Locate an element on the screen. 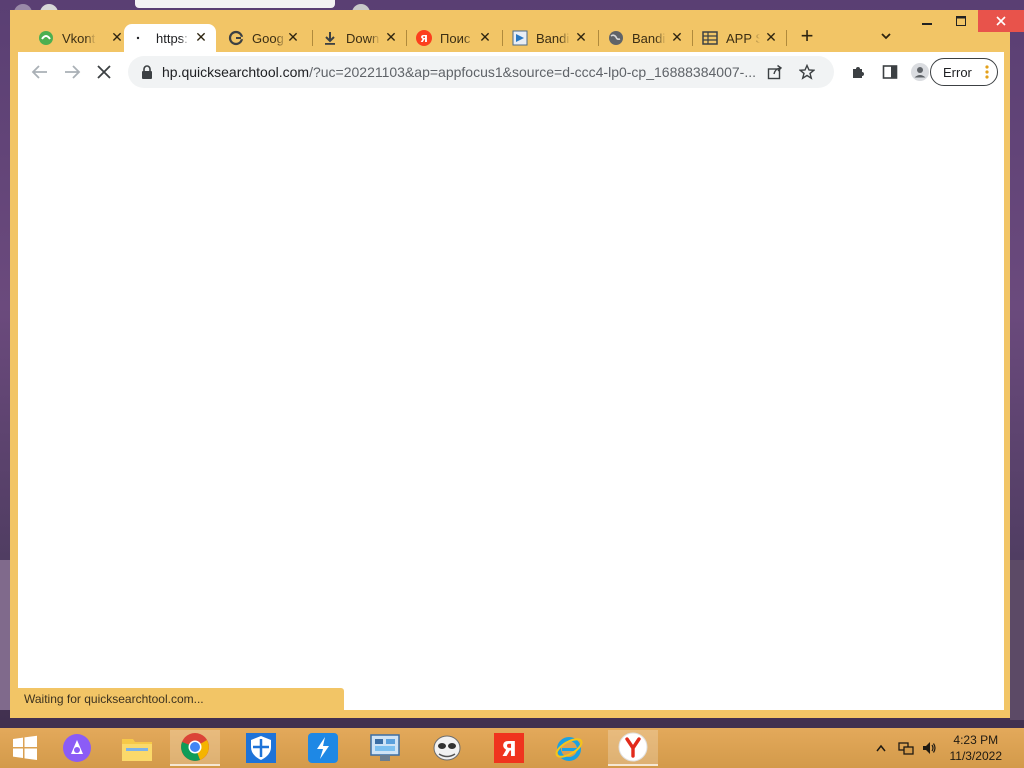  file-explorer is located at coordinates (137, 748).